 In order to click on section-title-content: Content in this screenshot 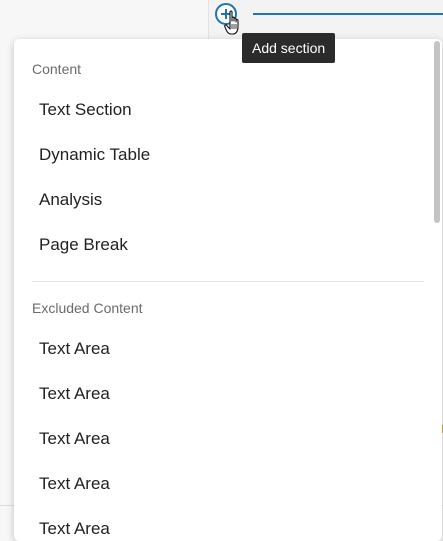, I will do `click(57, 69)`.